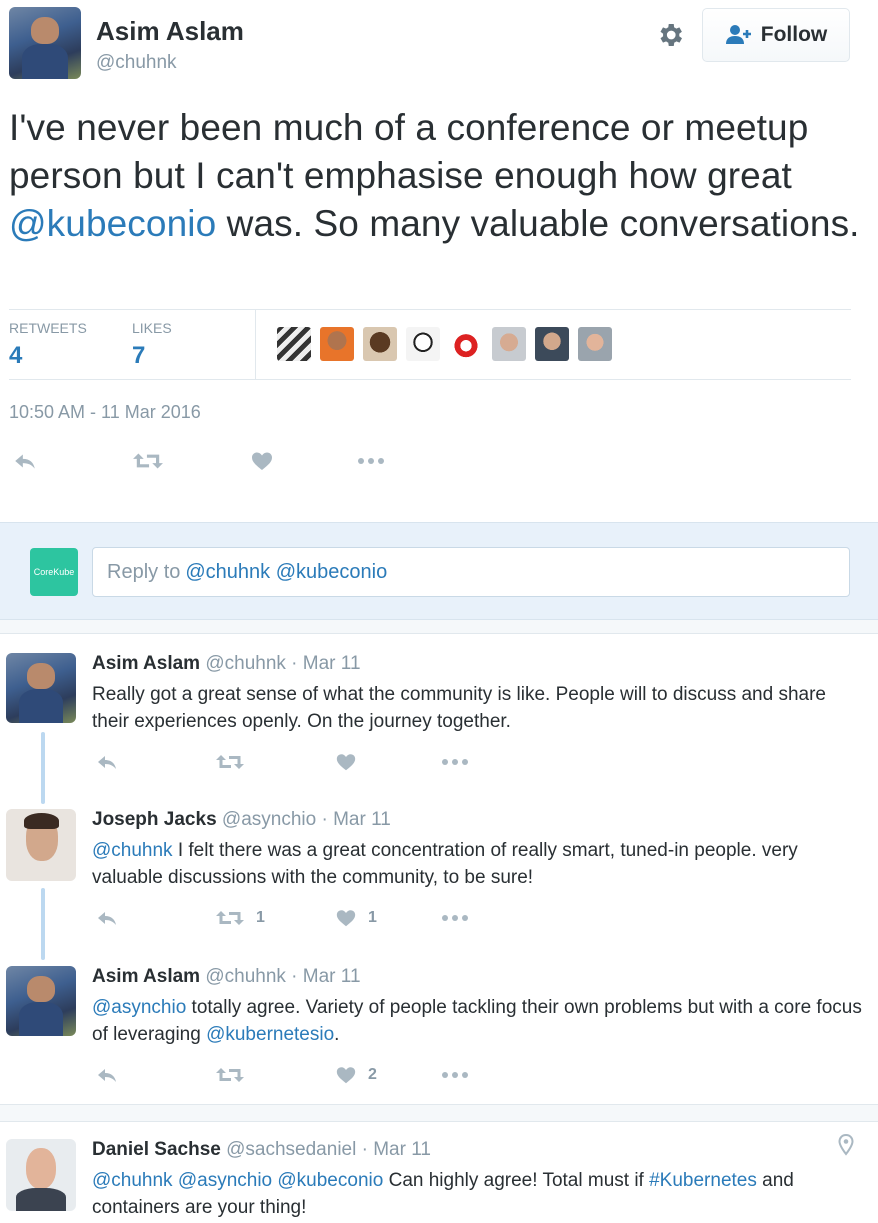 The height and width of the screenshot is (1223, 878). What do you see at coordinates (337, 344) in the screenshot?
I see `orange-avatar` at bounding box center [337, 344].